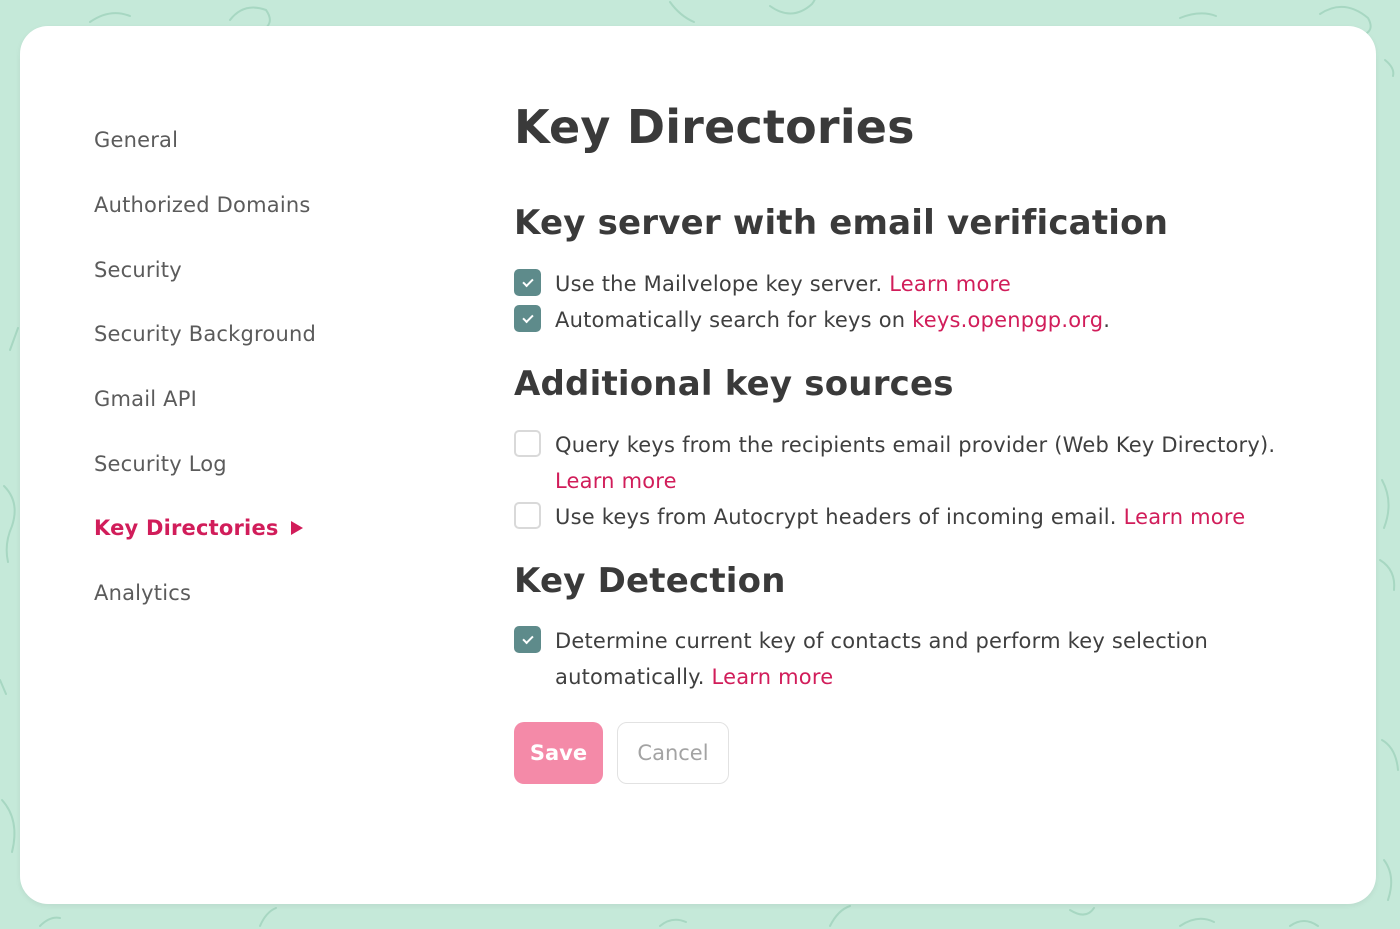  I want to click on sidebar-item-label: Gmail API, so click(145, 399).